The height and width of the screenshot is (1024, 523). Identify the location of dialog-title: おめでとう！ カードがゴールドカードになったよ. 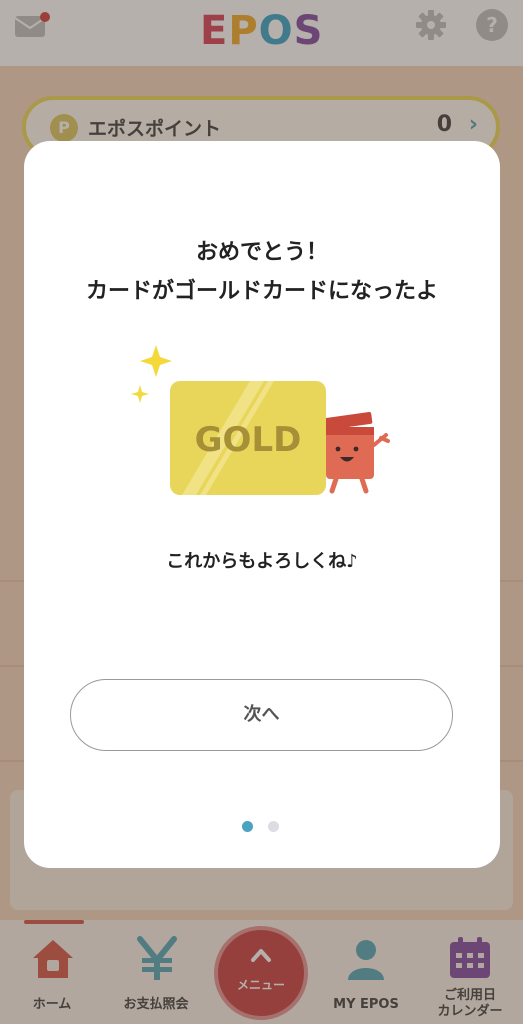
(262, 272).